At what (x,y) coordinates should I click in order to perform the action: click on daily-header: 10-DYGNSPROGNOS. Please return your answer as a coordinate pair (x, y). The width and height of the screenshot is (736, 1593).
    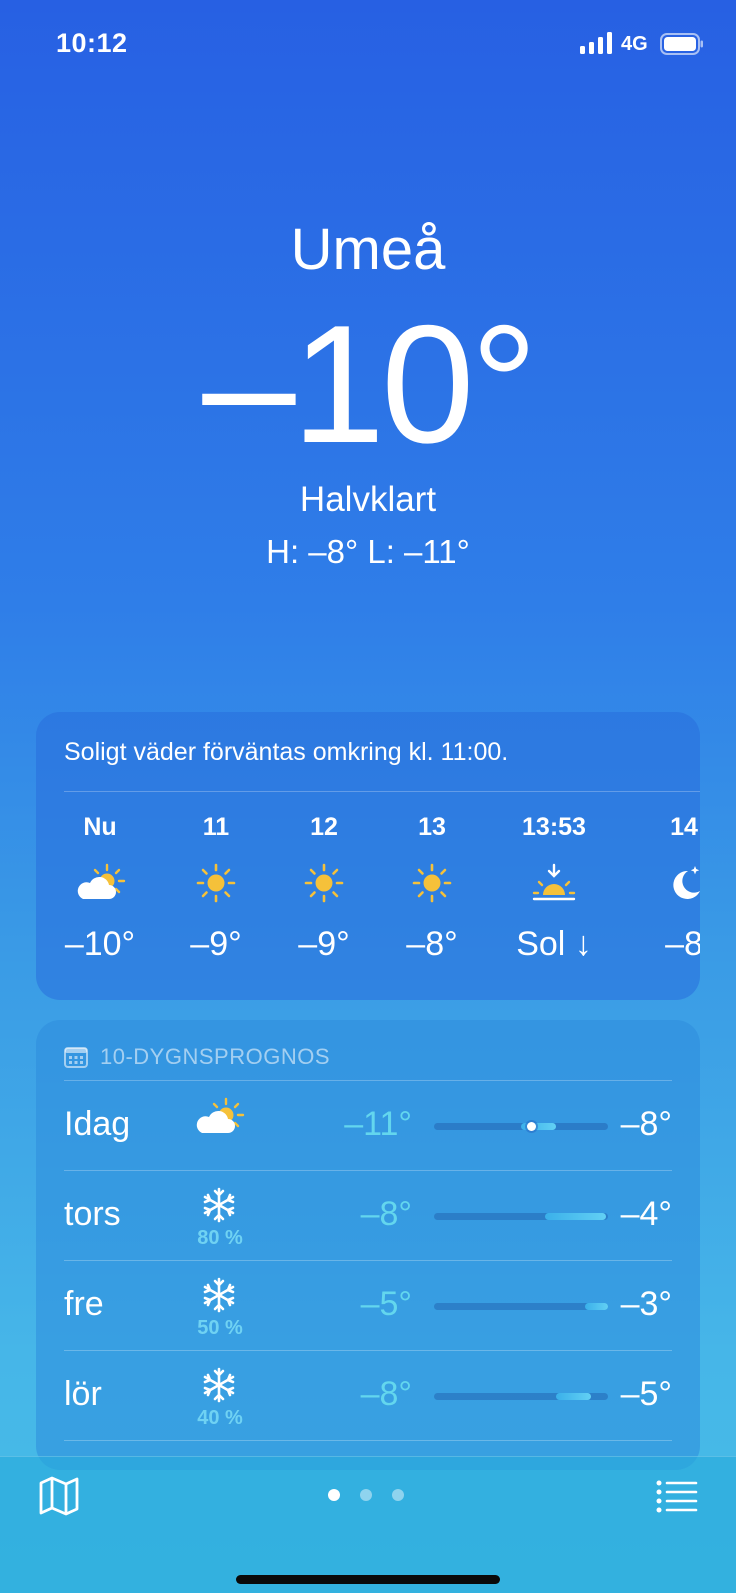
    Looking at the image, I should click on (197, 1057).